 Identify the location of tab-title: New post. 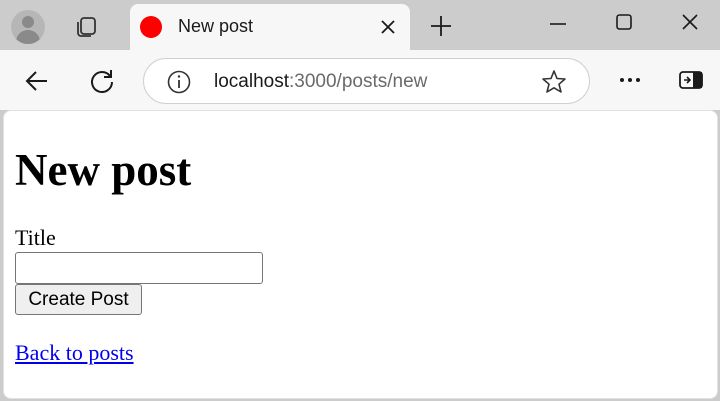
(216, 26).